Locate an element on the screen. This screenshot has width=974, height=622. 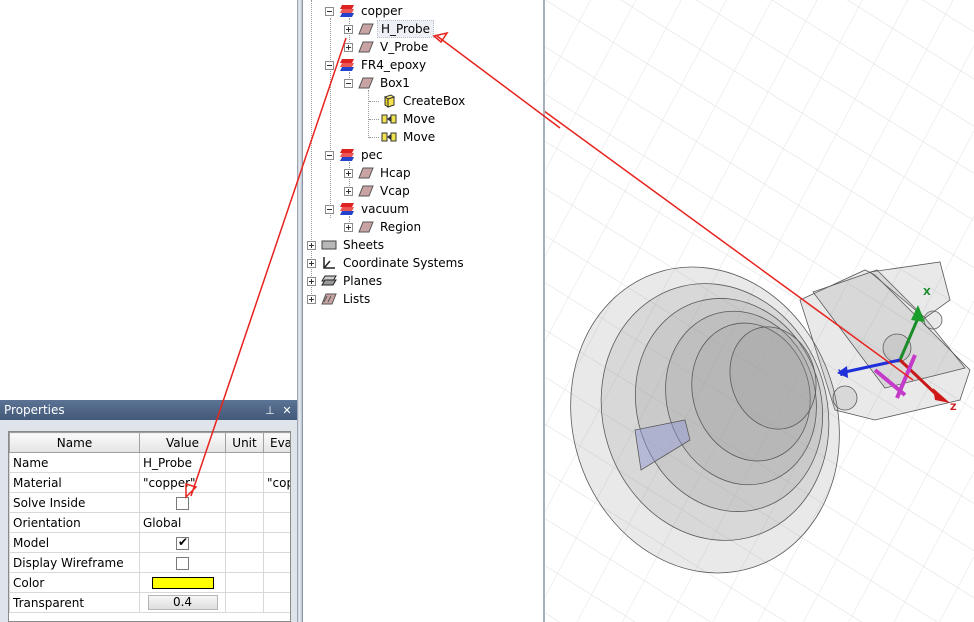
arrow-head-icon is located at coordinates (440, 37).